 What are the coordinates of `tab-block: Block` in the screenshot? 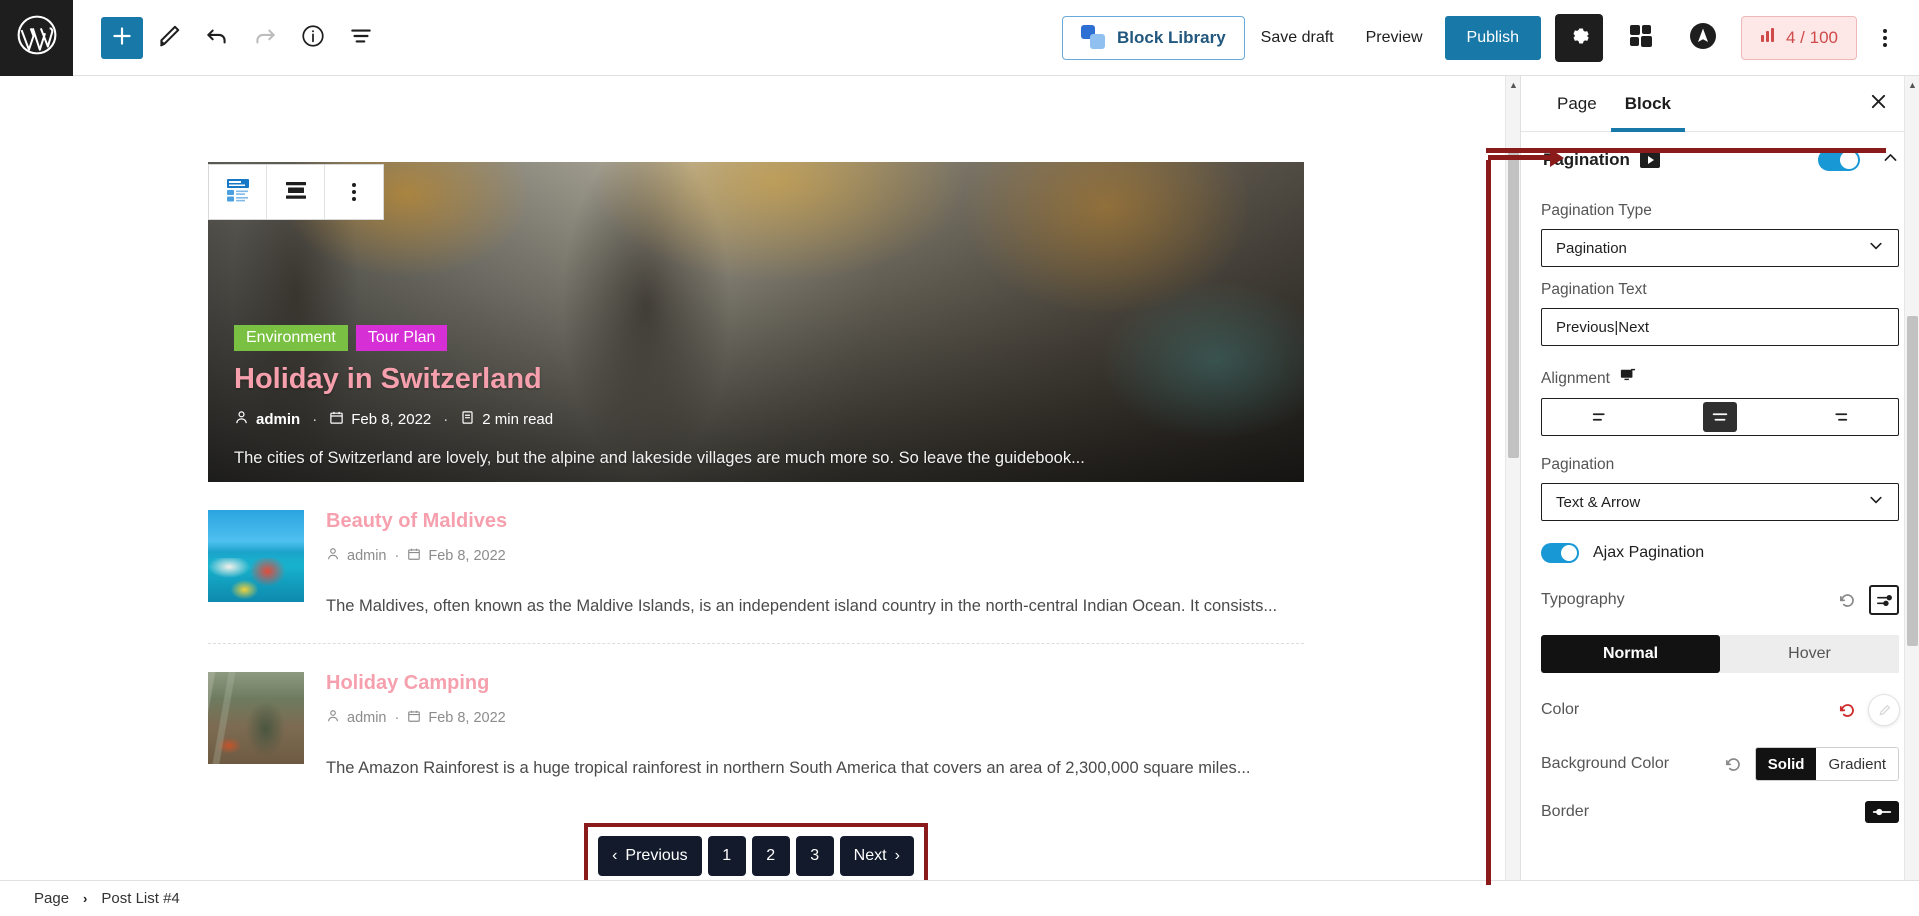 It's located at (1648, 104).